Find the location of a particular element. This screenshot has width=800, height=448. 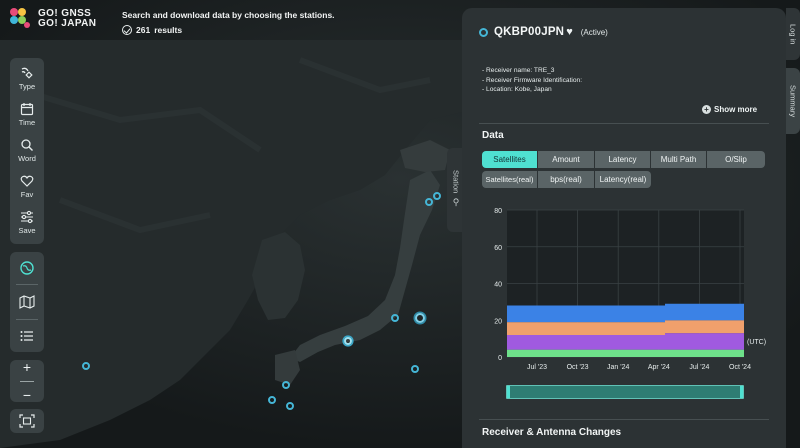

favorite-heart-icon: ♥ is located at coordinates (569, 32).